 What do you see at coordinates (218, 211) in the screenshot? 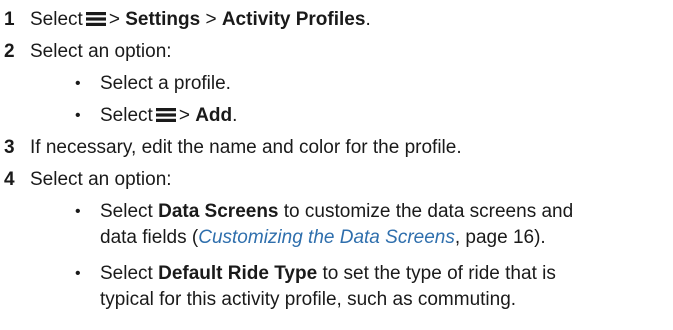
I see `data-screens-label: Data Screens` at bounding box center [218, 211].